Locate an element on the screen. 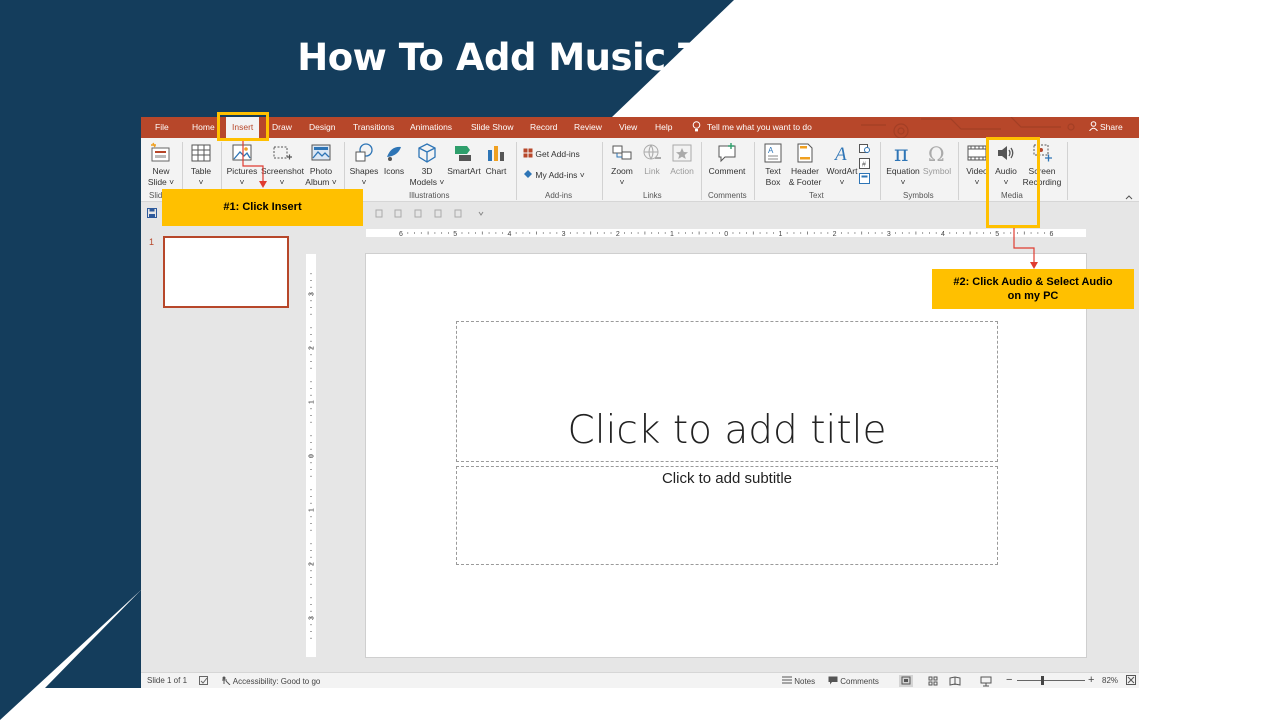 This screenshot has width=1280, height=720. arrow-step1 is located at coordinates (254, 164).